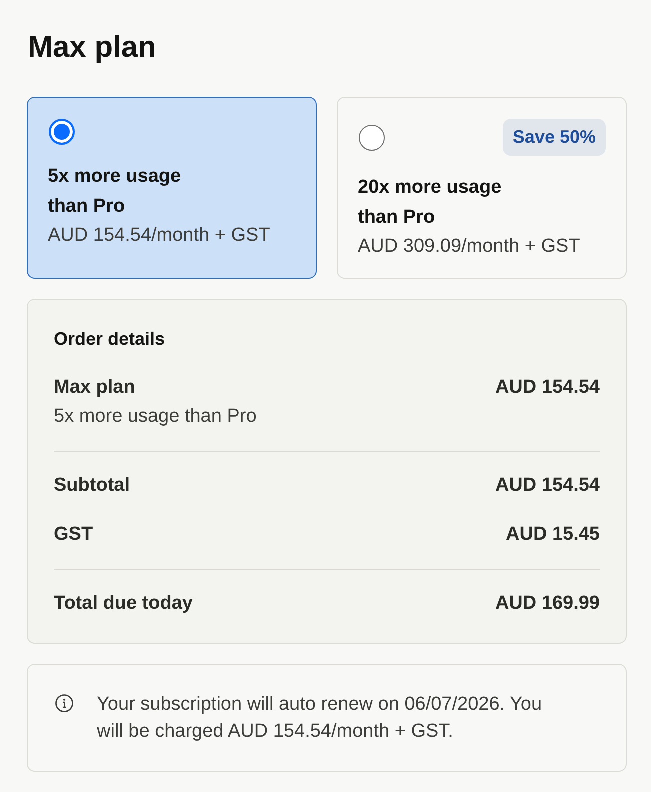 The height and width of the screenshot is (792, 651). Describe the element at coordinates (547, 486) in the screenshot. I see `summary-amount: AUD 154.54` at that location.